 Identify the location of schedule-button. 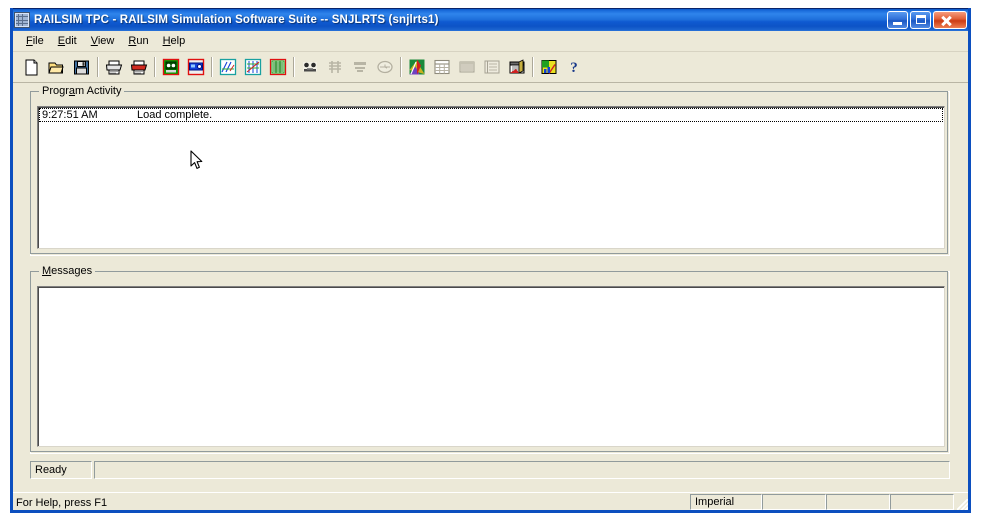
(252, 67).